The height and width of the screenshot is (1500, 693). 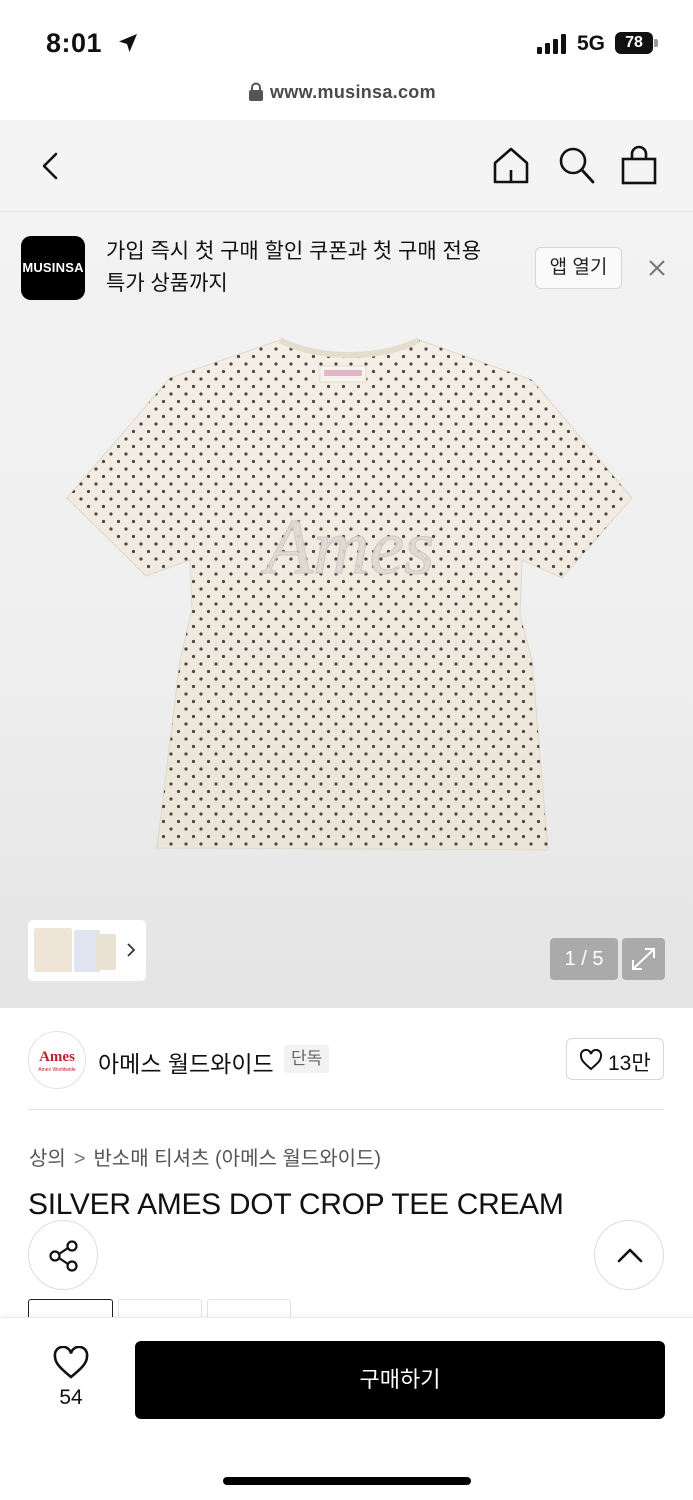 What do you see at coordinates (294, 251) in the screenshot?
I see `promo-message-line-1: 가입 즉시 첫 구매 할인 쿠폰과 첫 구매 전용` at bounding box center [294, 251].